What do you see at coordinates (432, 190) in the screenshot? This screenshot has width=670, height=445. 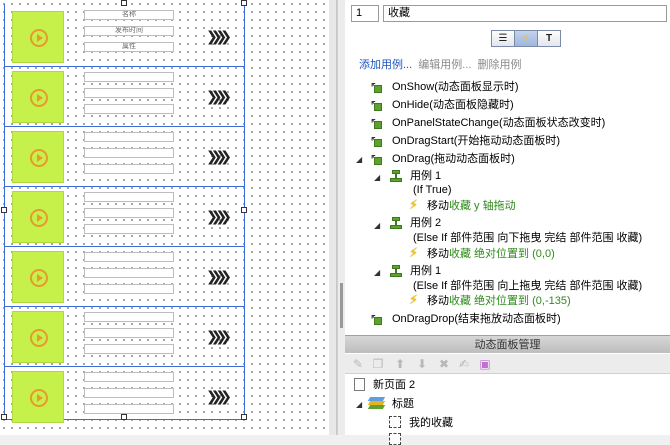 I see `case-condition: (If True)` at bounding box center [432, 190].